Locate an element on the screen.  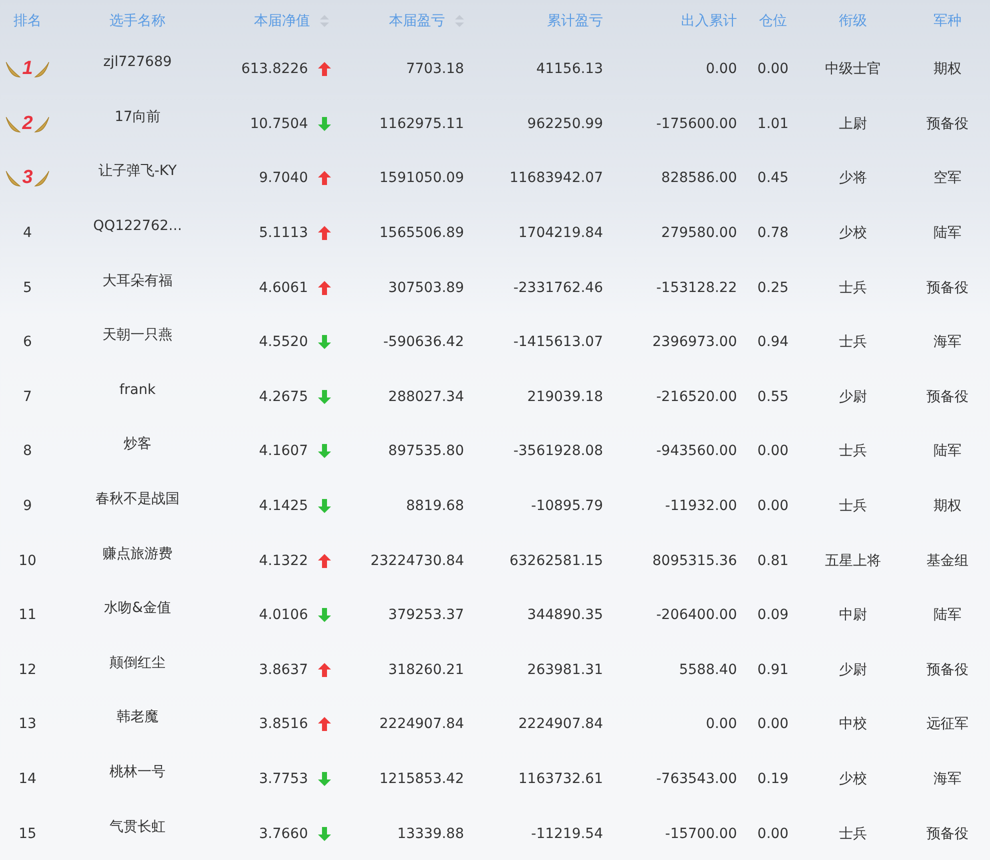
net-value: 4.2675 is located at coordinates (283, 396).